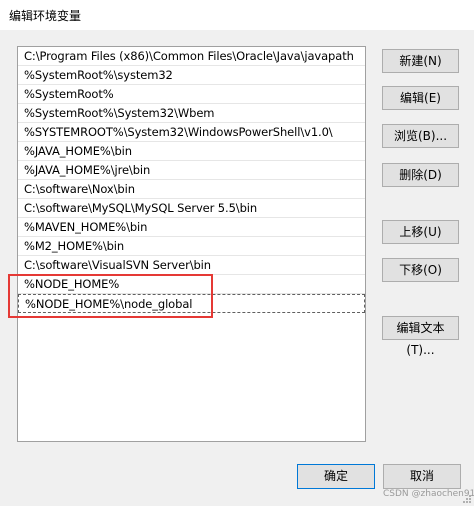 This screenshot has height=506, width=474. I want to click on list-item: %JAVA_HOME%\bin, so click(191, 151).